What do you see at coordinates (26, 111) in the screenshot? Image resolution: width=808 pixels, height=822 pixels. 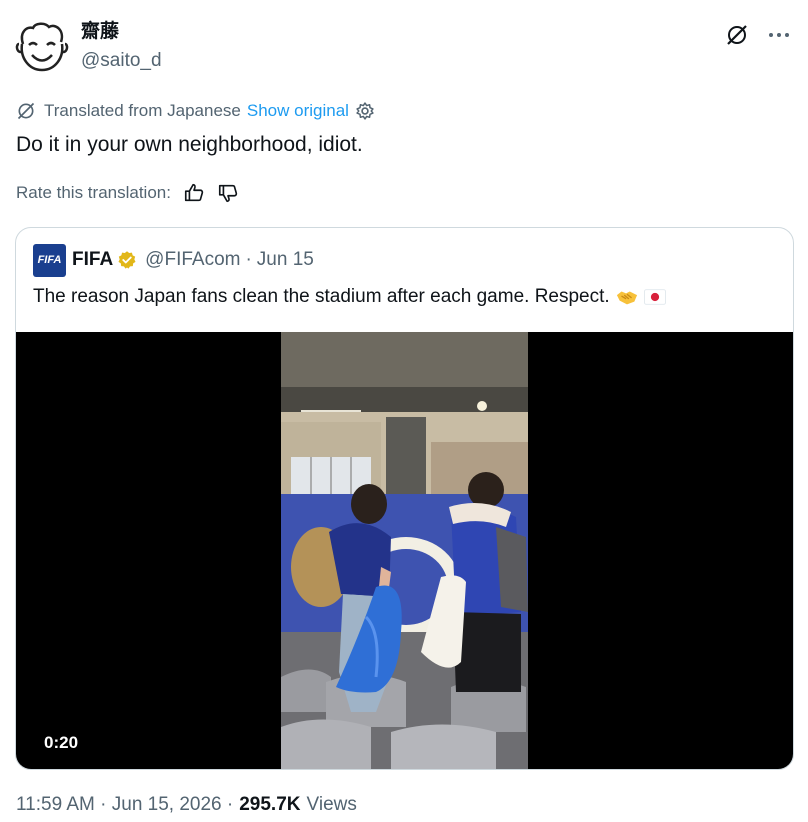 I see `grok-translate-icon` at bounding box center [26, 111].